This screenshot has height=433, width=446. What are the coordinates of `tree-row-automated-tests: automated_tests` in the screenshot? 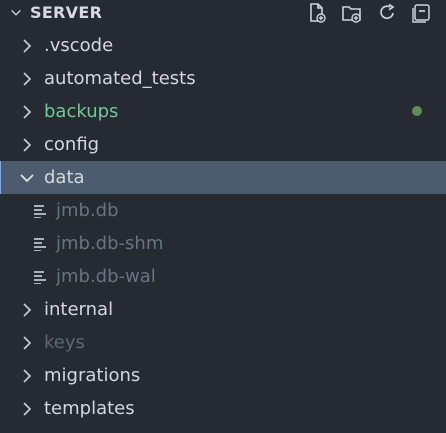 It's located at (223, 78).